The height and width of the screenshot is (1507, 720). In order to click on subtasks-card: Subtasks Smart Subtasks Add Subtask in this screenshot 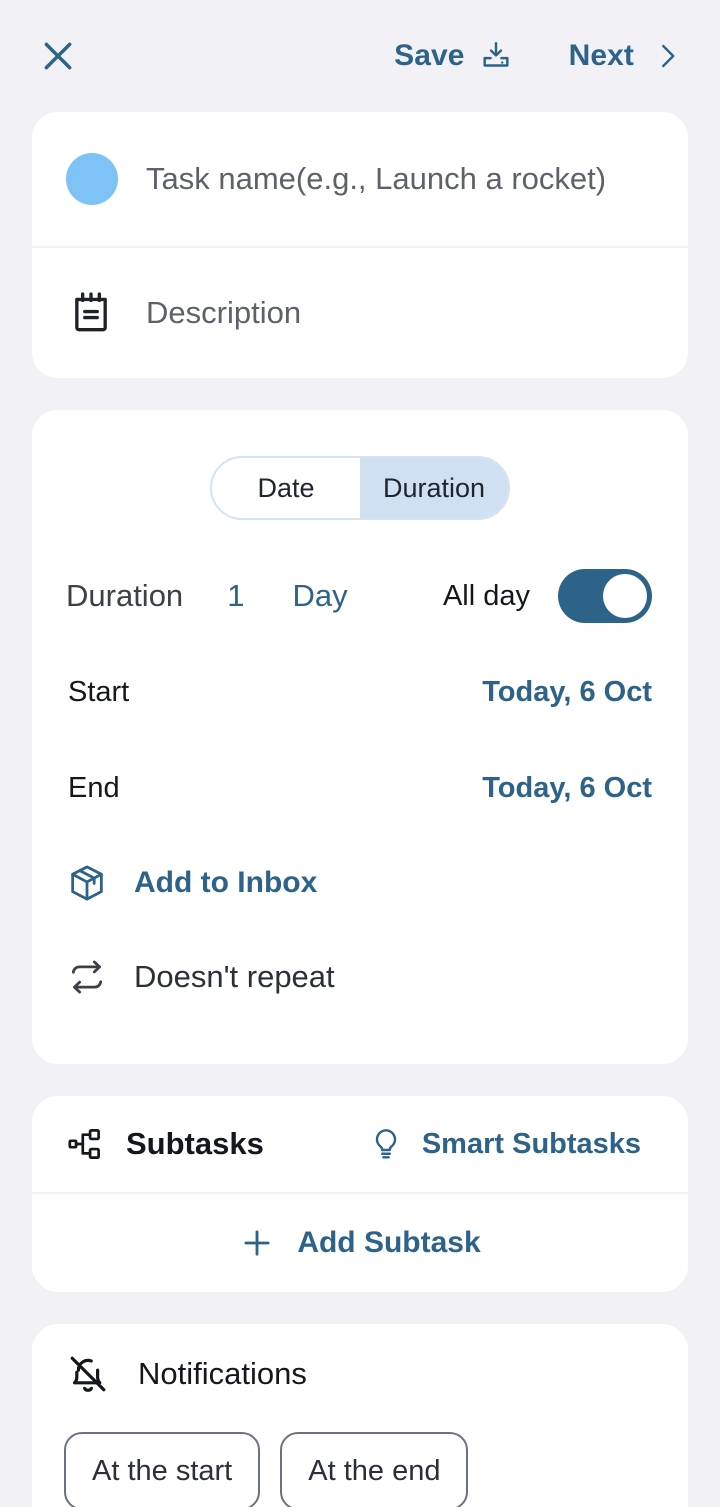, I will do `click(360, 1194)`.